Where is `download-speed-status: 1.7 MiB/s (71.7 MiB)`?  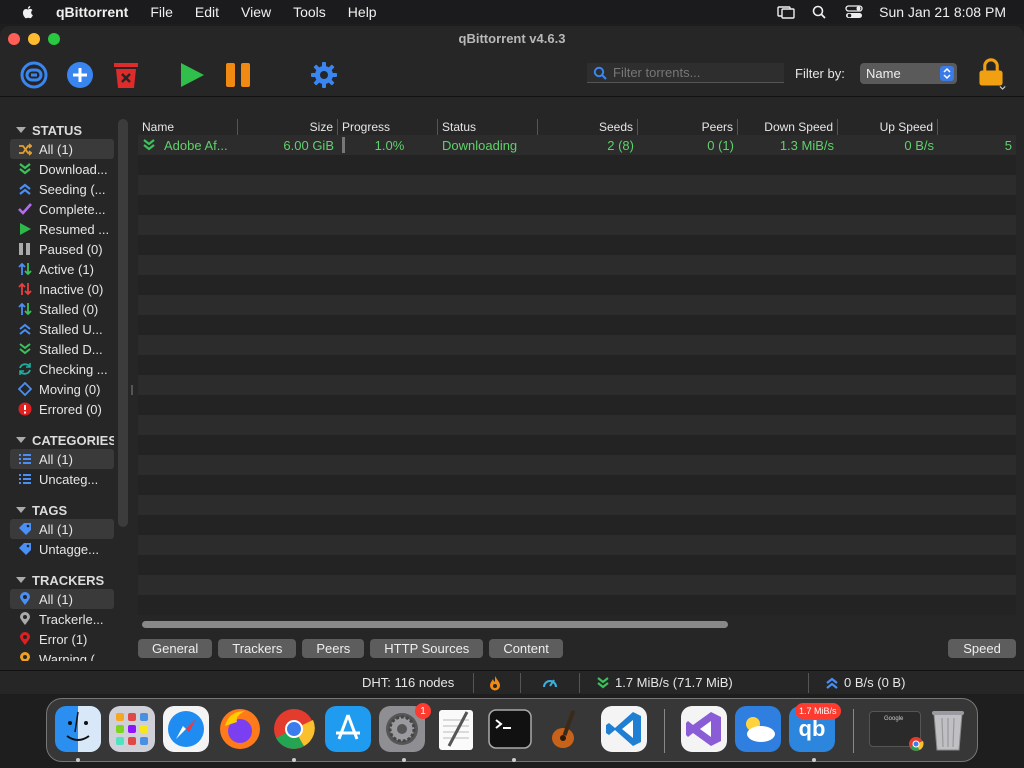
download-speed-status: 1.7 MiB/s (71.7 MiB) is located at coordinates (664, 682).